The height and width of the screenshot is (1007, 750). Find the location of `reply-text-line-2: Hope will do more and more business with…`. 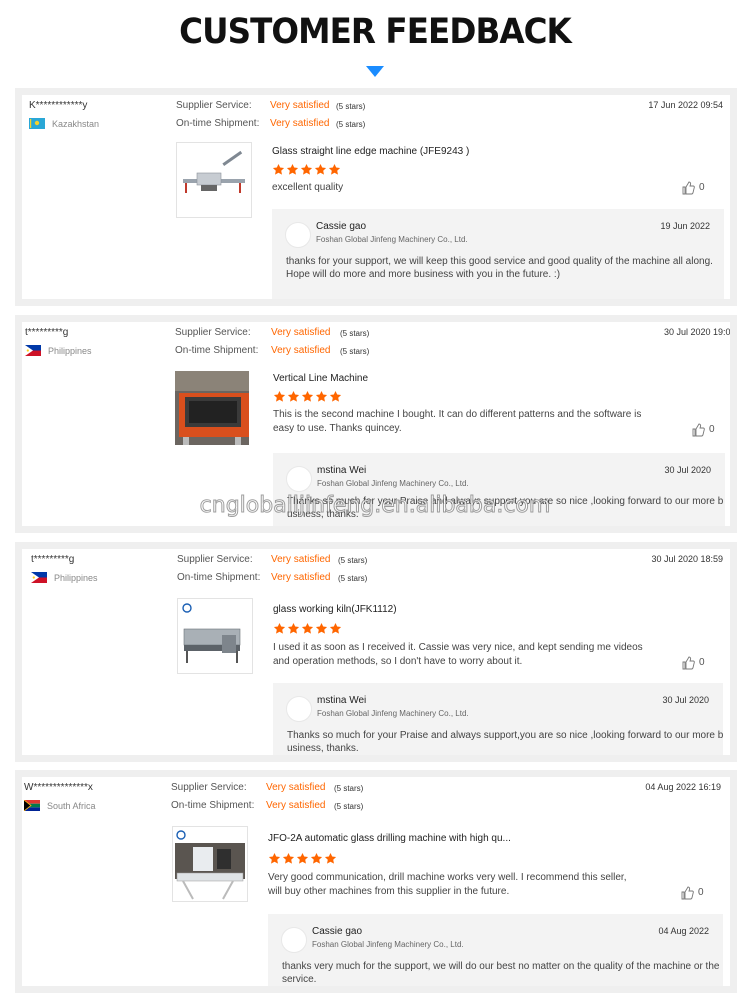

reply-text-line-2: Hope will do more and more business with… is located at coordinates (423, 274).